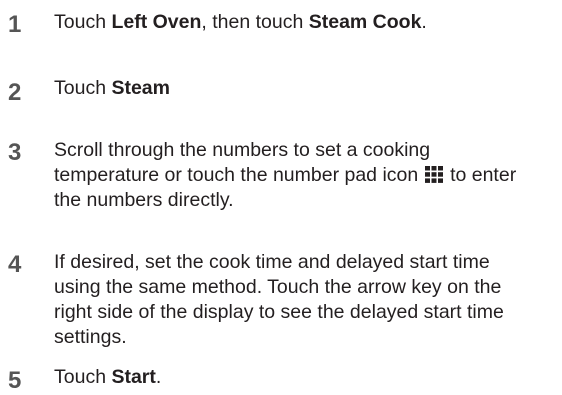 This screenshot has height=395, width=562. I want to click on step-text-bold: Steam, so click(140, 88).